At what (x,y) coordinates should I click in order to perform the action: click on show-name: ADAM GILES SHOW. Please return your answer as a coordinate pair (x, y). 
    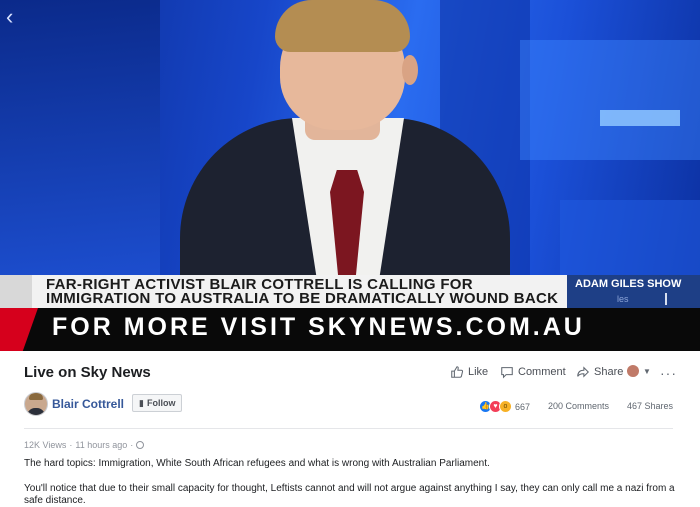
    Looking at the image, I should click on (628, 284).